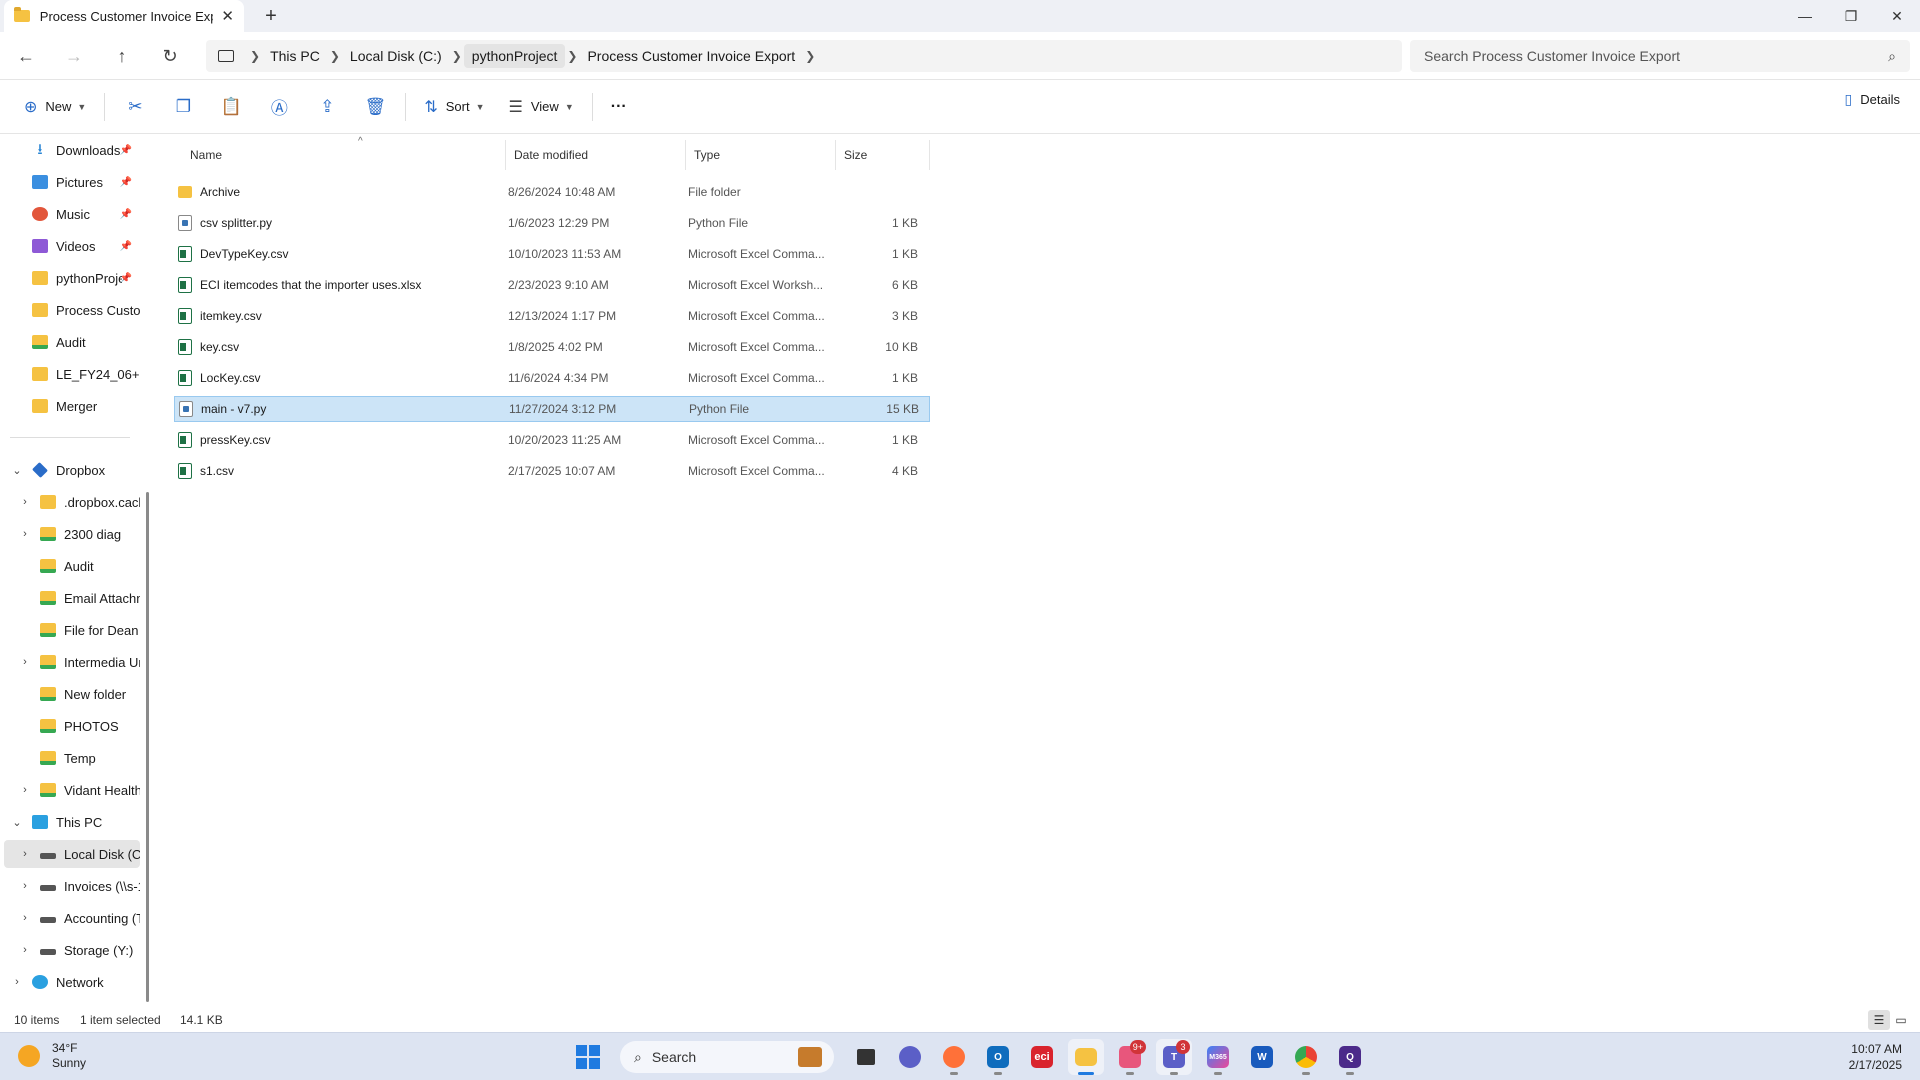 This screenshot has height=1080, width=1920. Describe the element at coordinates (170, 56) in the screenshot. I see `refresh-button: ↻` at that location.